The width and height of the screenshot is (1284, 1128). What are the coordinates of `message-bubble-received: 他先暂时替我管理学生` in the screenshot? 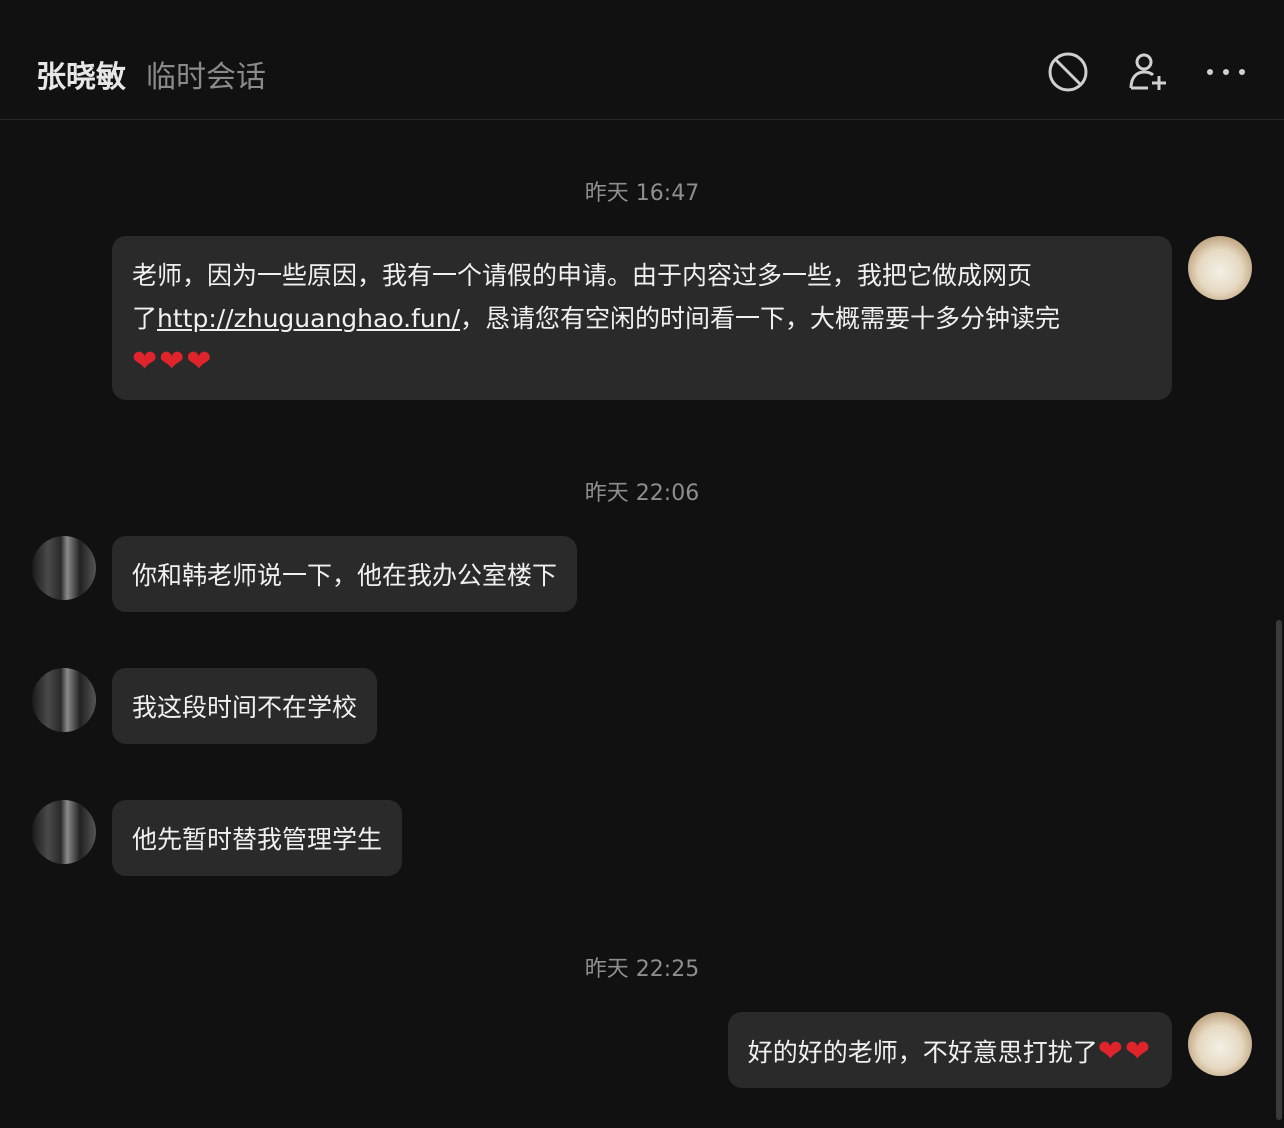 It's located at (257, 838).